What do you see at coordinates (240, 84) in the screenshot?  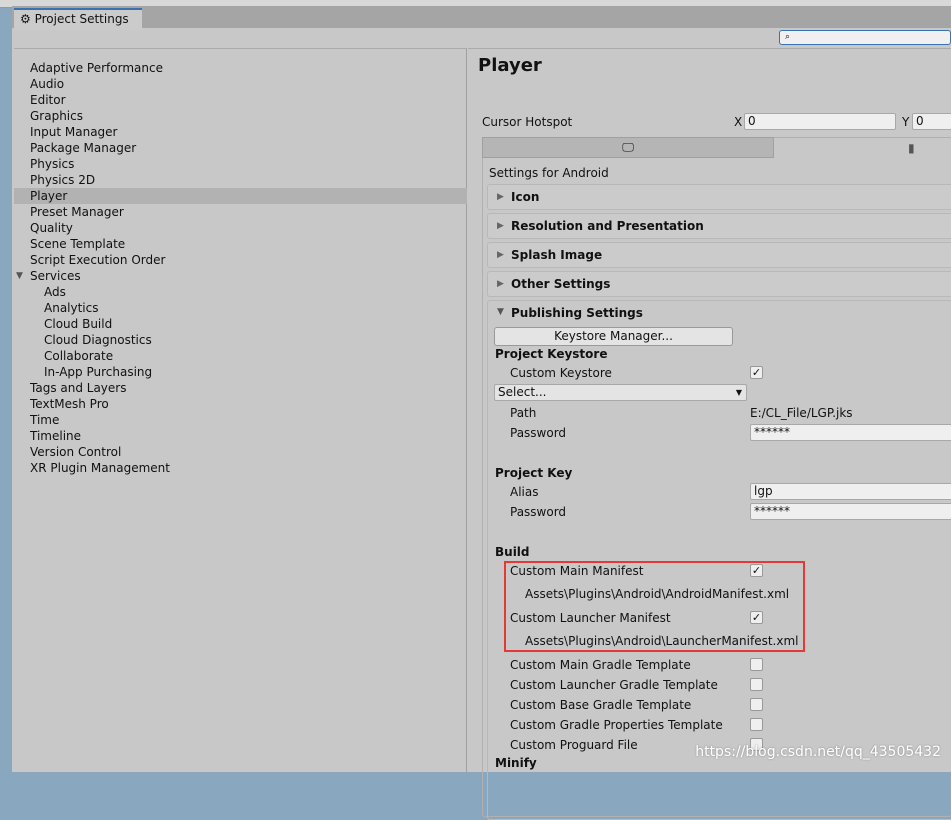 I see `sidebar-item: Audio` at bounding box center [240, 84].